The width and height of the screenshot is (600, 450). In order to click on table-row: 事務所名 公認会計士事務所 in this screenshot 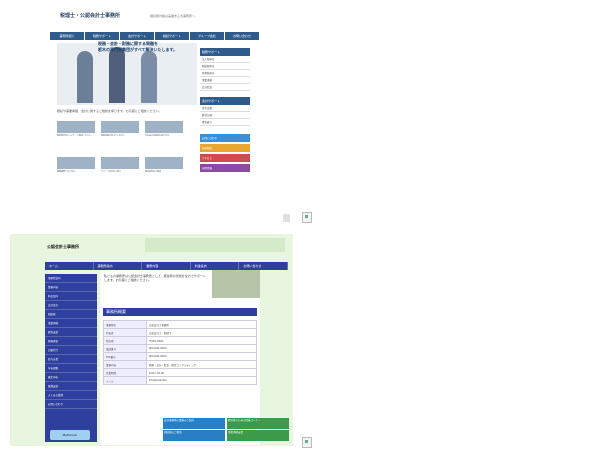, I will do `click(180, 324)`.